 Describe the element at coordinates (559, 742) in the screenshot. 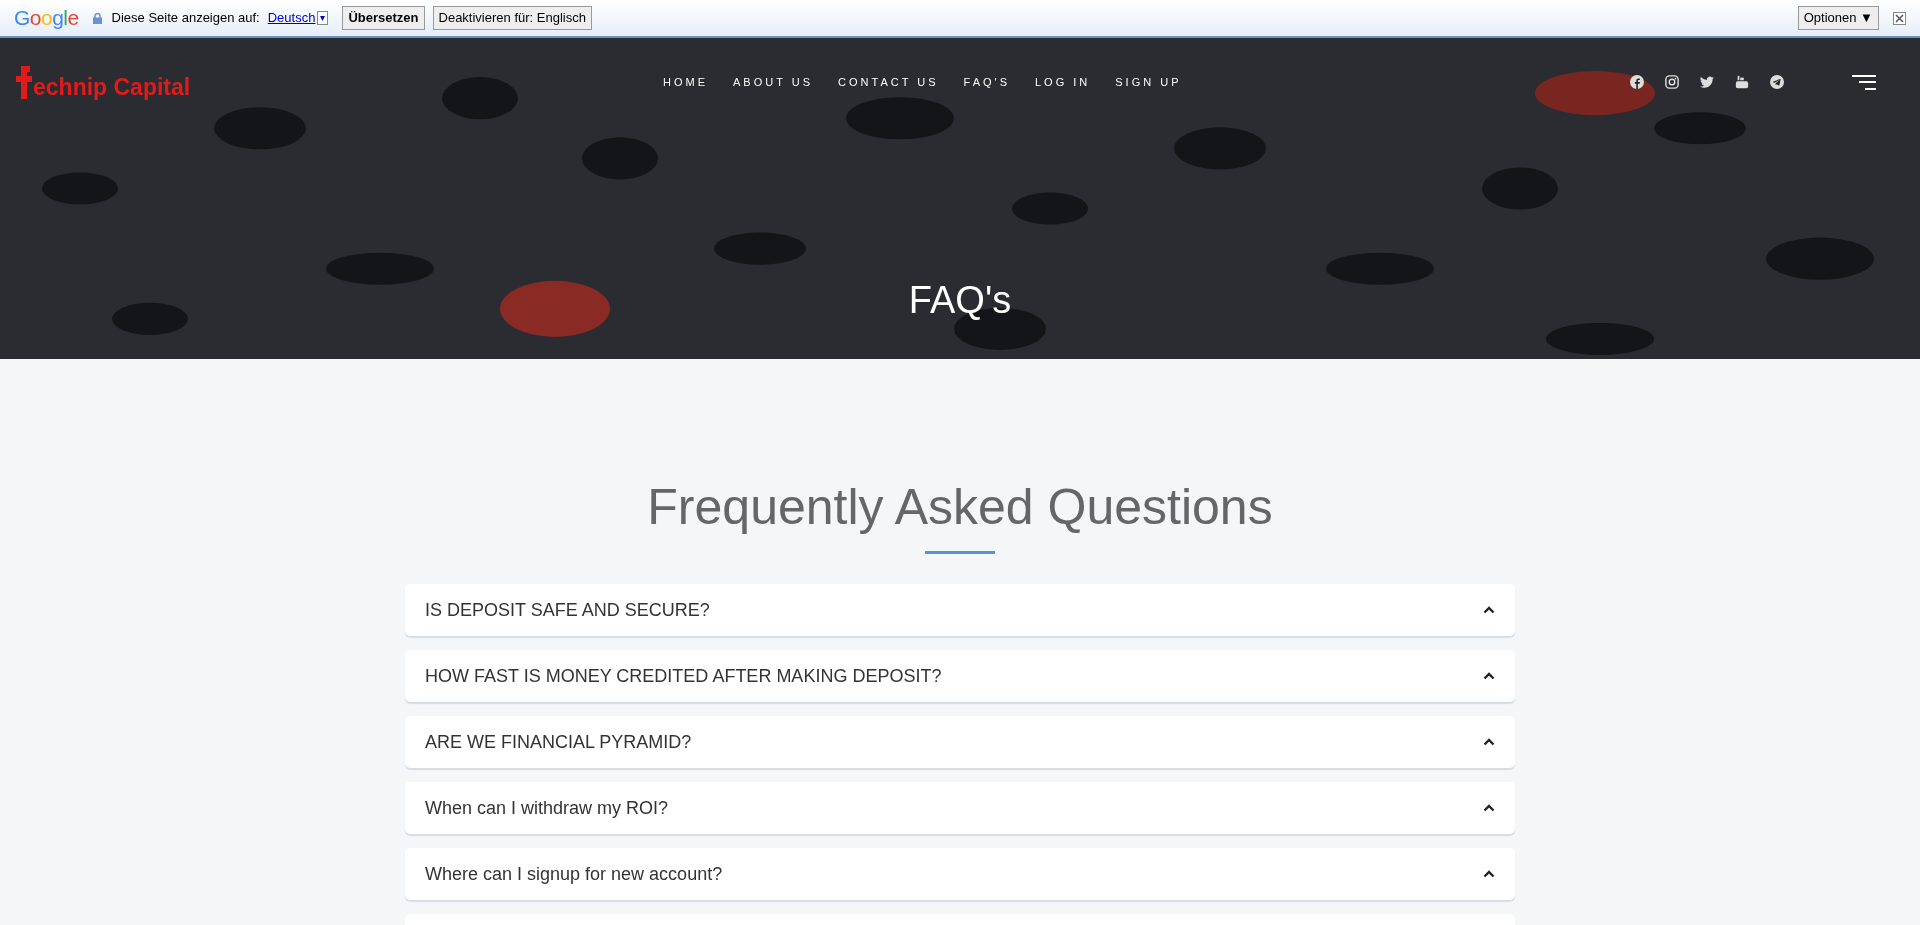

I see `faq-question: ARE WE FINANCIAL PYRAMID?` at that location.